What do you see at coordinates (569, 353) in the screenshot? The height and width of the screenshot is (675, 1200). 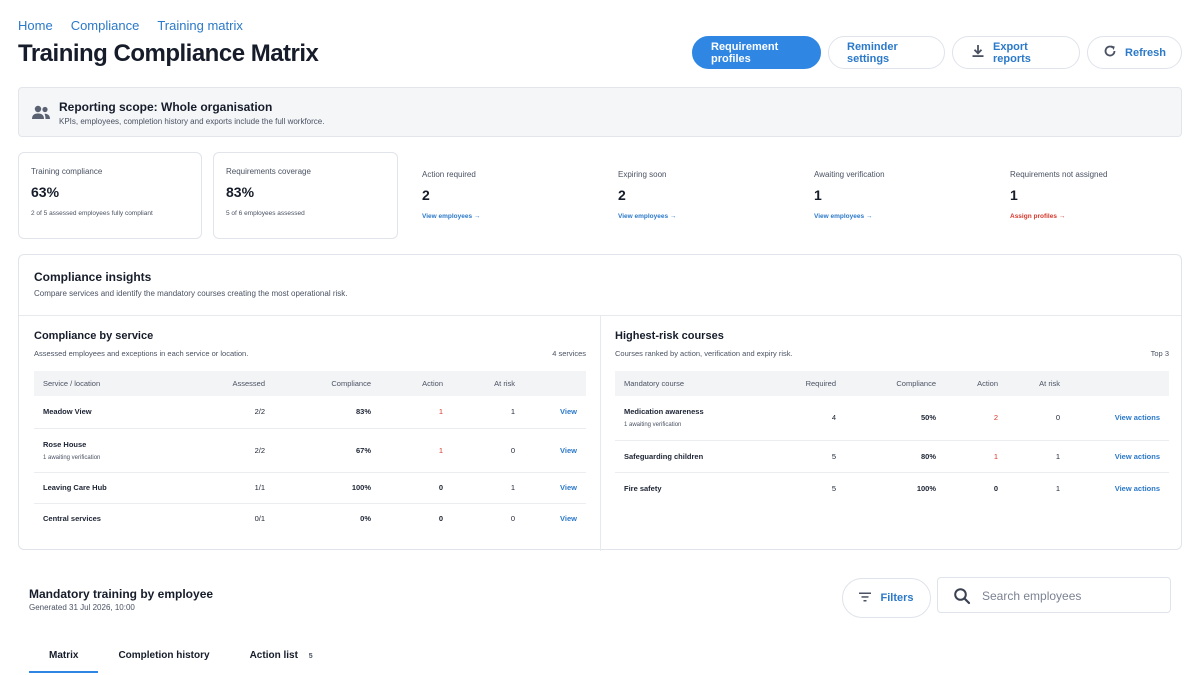 I see `service-count: 4 services` at bounding box center [569, 353].